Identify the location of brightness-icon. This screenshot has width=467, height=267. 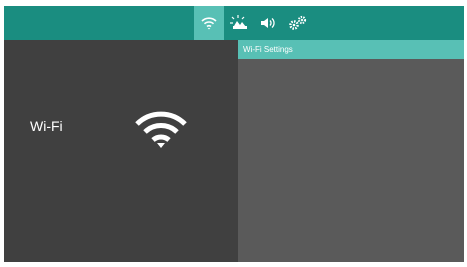
(238, 22).